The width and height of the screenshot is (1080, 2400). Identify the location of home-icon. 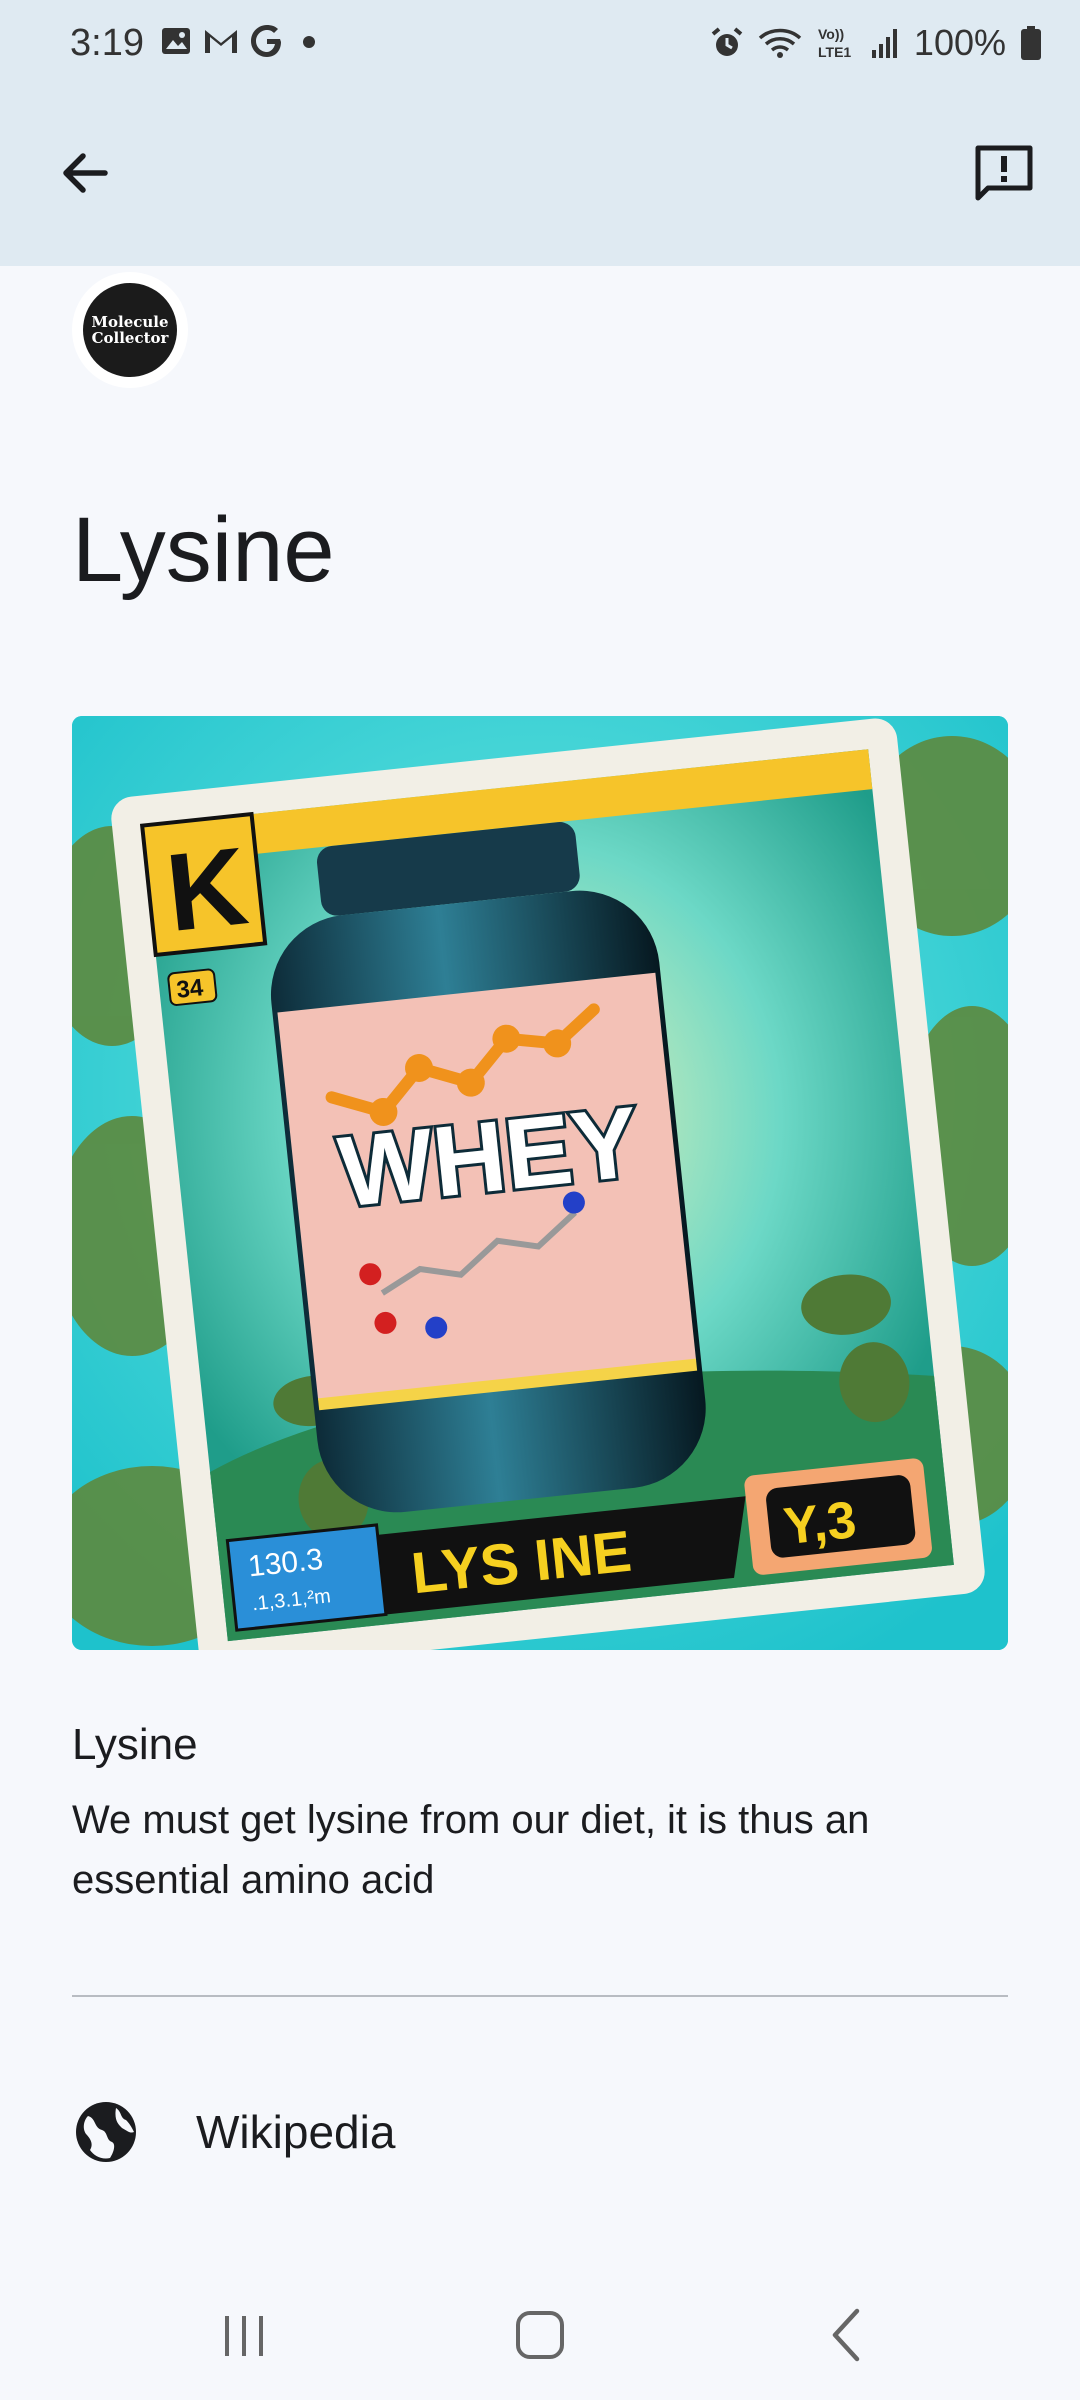
(540, 2335).